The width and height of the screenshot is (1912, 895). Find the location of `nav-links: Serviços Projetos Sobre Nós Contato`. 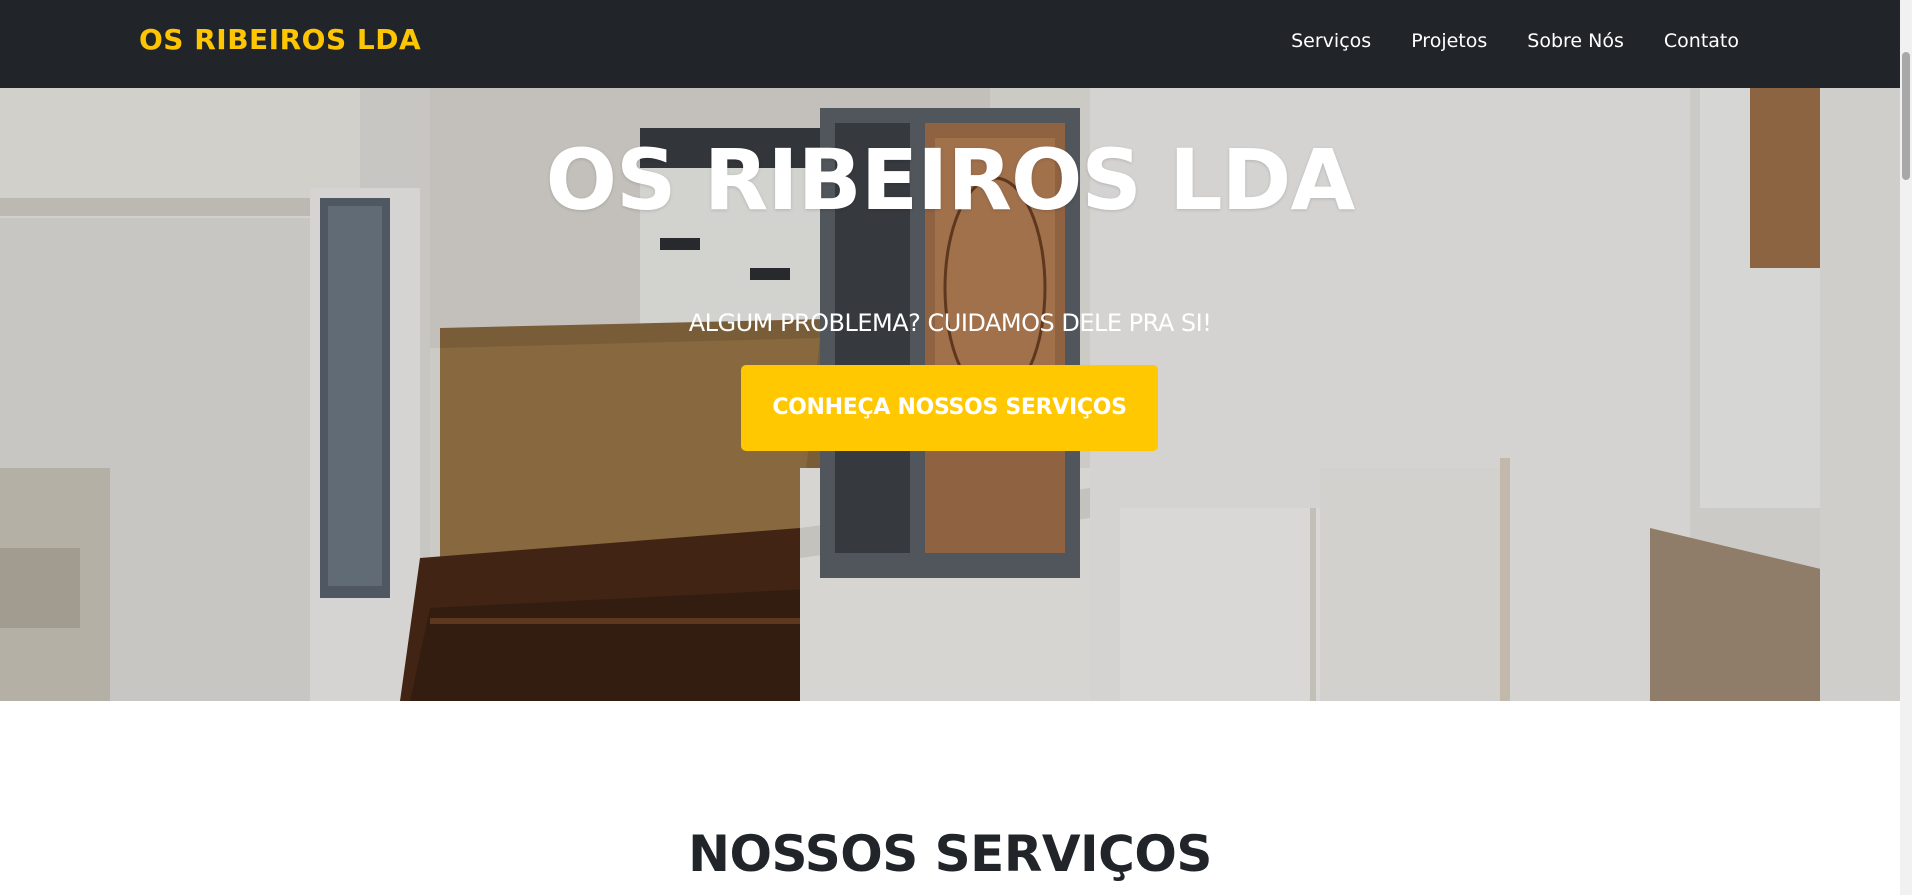

nav-links: Serviços Projetos Sobre Nós Contato is located at coordinates (1515, 41).